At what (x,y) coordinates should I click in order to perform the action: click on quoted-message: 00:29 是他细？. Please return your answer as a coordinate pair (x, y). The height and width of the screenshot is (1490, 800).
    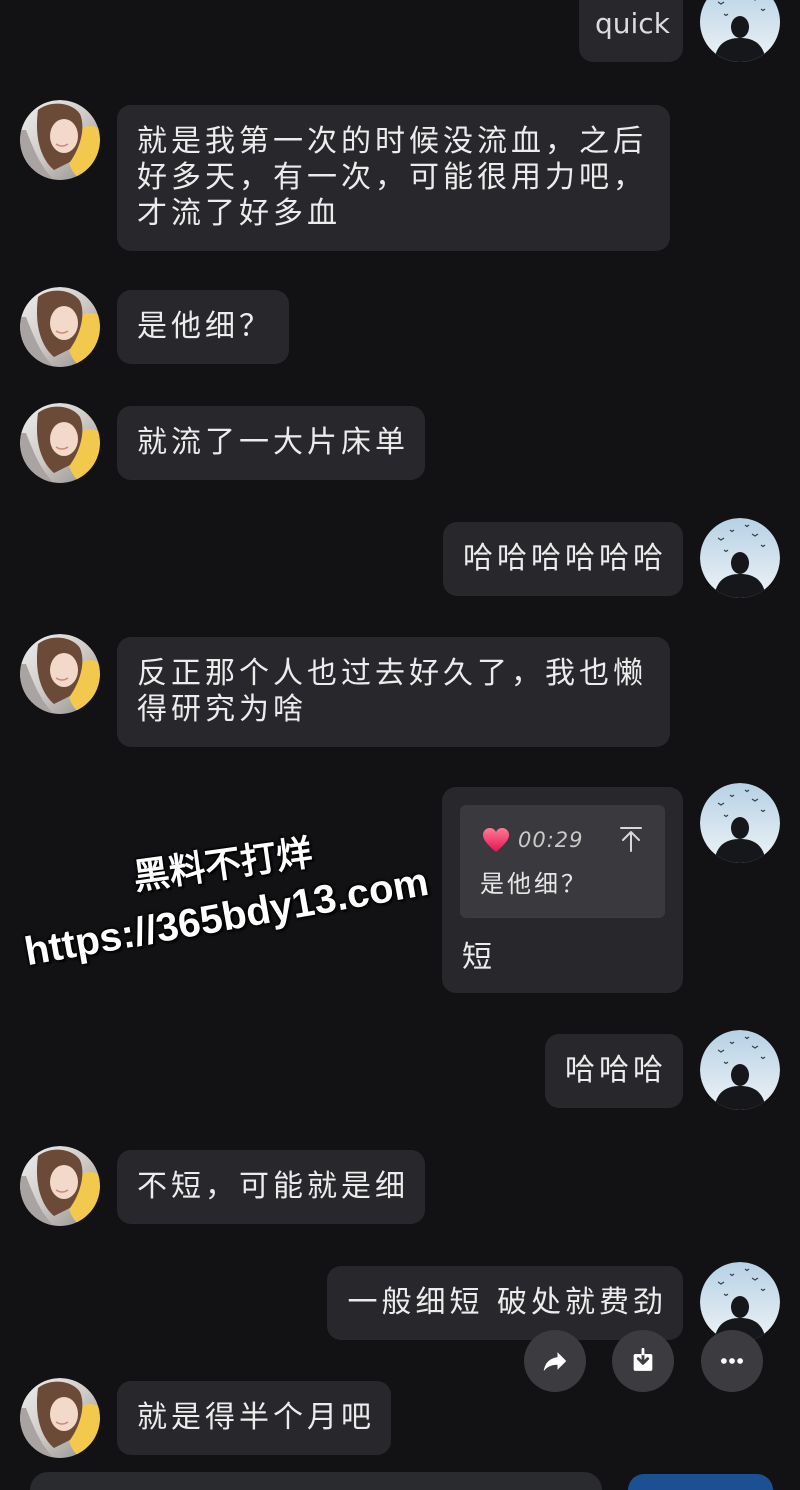
    Looking at the image, I should click on (562, 861).